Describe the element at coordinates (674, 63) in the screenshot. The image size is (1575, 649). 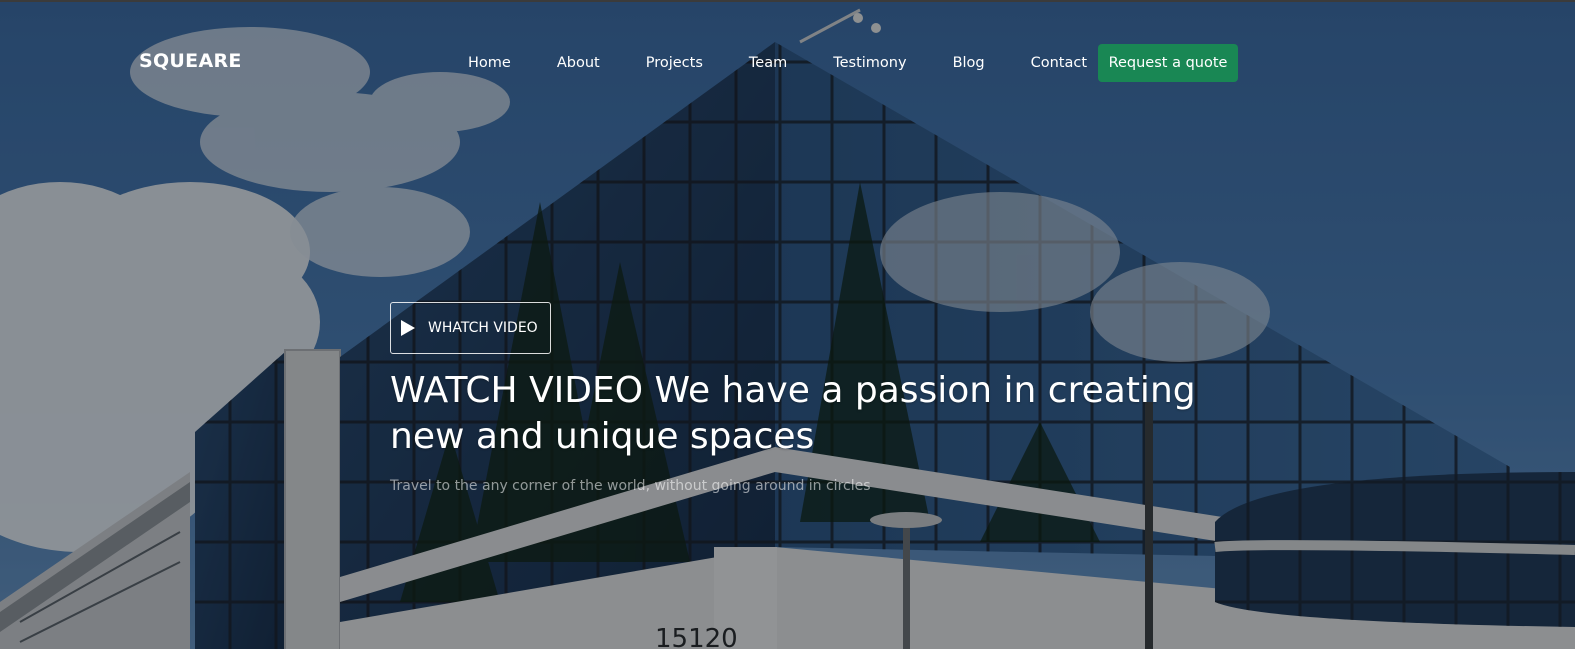
I see `nav-link-projects: Projects` at that location.